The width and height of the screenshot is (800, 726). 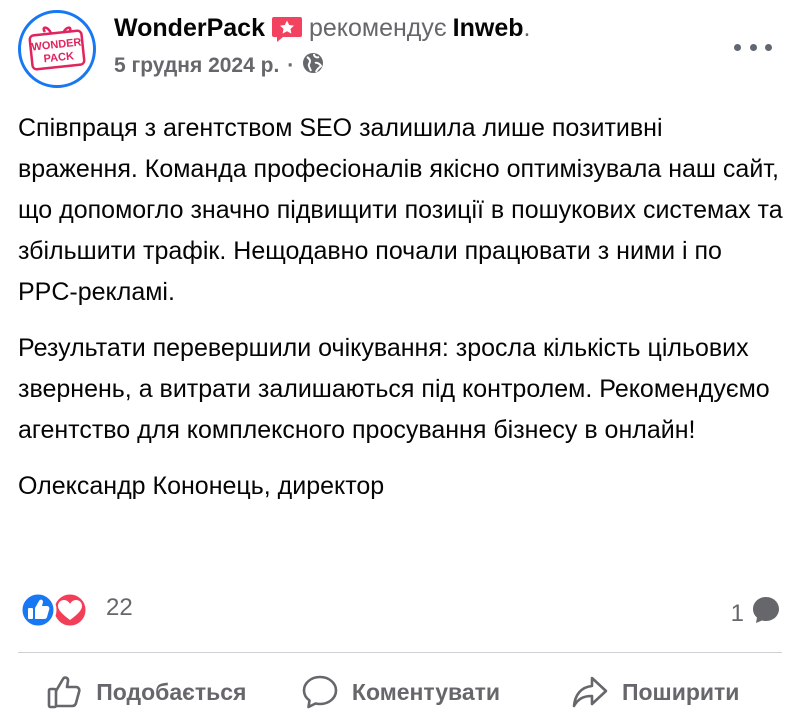 What do you see at coordinates (737, 613) in the screenshot?
I see `comments-count-number: 1` at bounding box center [737, 613].